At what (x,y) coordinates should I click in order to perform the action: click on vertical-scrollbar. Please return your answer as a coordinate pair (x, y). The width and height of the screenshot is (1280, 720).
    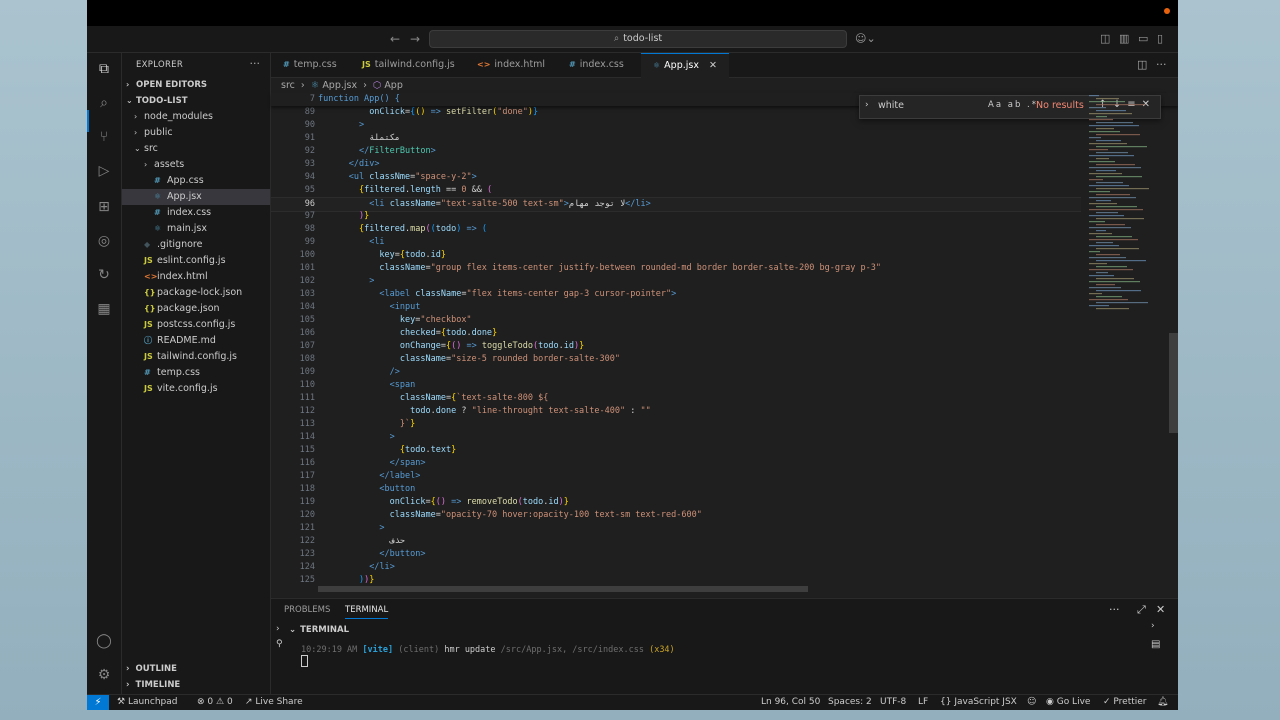
    Looking at the image, I should click on (1173, 383).